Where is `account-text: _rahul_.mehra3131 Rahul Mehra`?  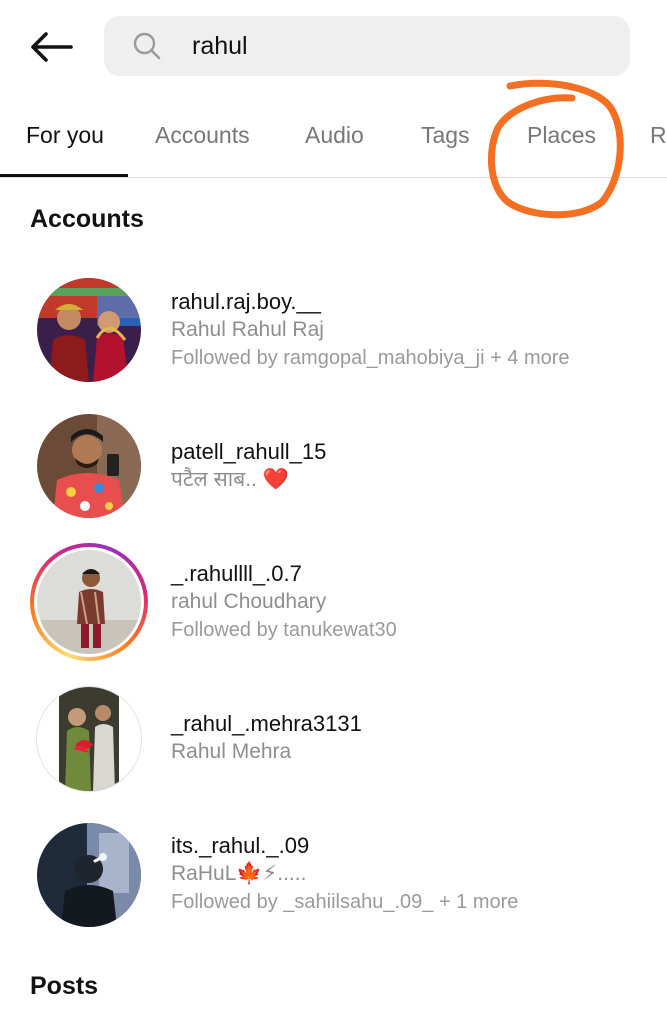
account-text: _rahul_.mehra3131 Rahul Mehra is located at coordinates (266, 738).